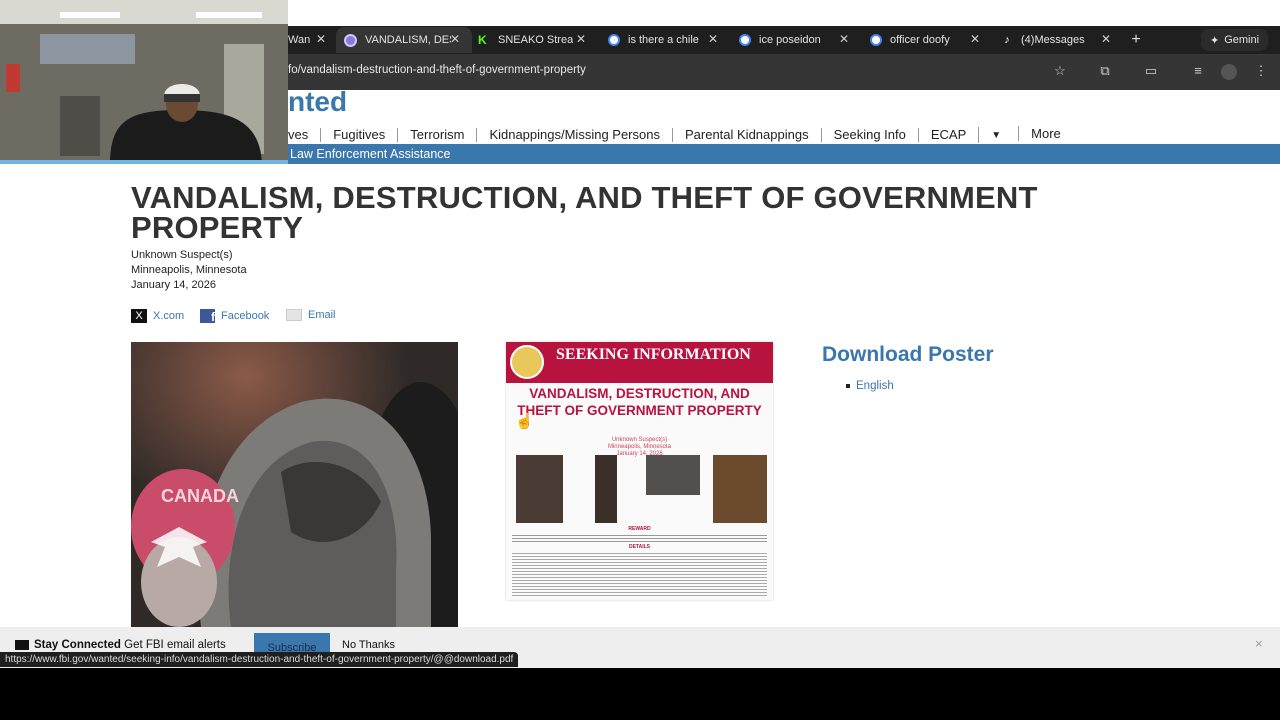 Image resolution: width=1280 pixels, height=720 pixels. I want to click on tiktok-favicon-icon: ♪, so click(1007, 40).